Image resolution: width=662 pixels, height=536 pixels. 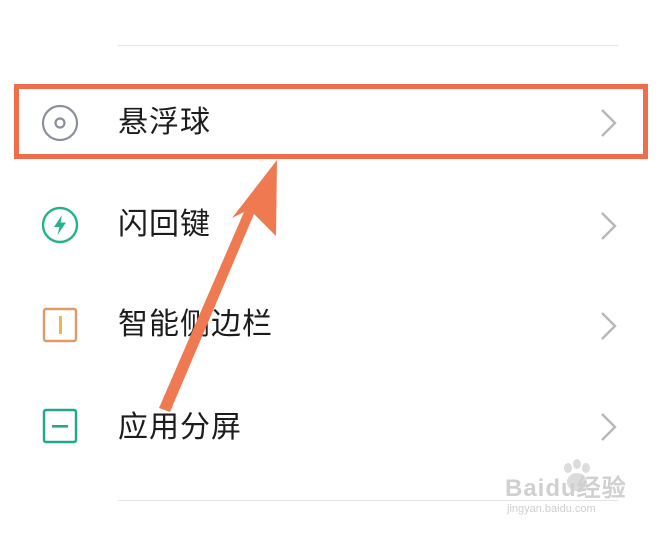 I want to click on sidebar-icon, so click(x=60, y=325).